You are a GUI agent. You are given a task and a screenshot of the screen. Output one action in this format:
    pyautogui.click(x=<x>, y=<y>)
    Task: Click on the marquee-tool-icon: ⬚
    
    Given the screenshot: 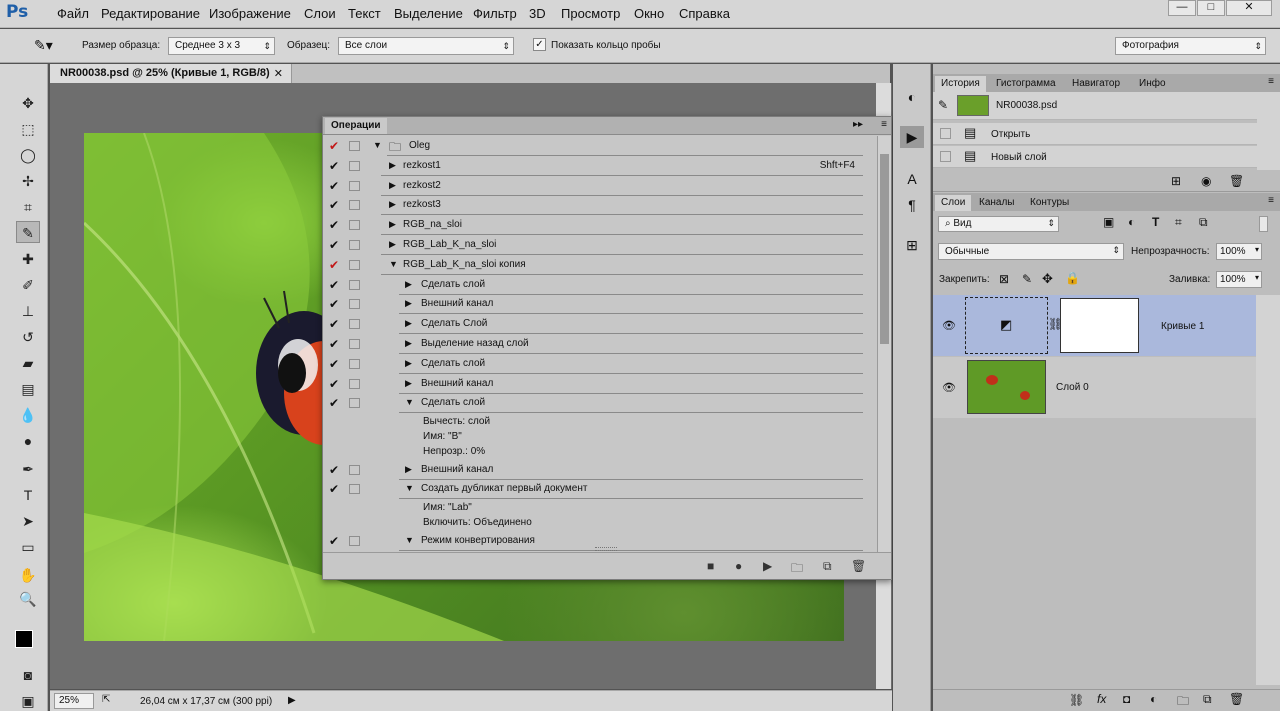 What is the action you would take?
    pyautogui.click(x=28, y=129)
    